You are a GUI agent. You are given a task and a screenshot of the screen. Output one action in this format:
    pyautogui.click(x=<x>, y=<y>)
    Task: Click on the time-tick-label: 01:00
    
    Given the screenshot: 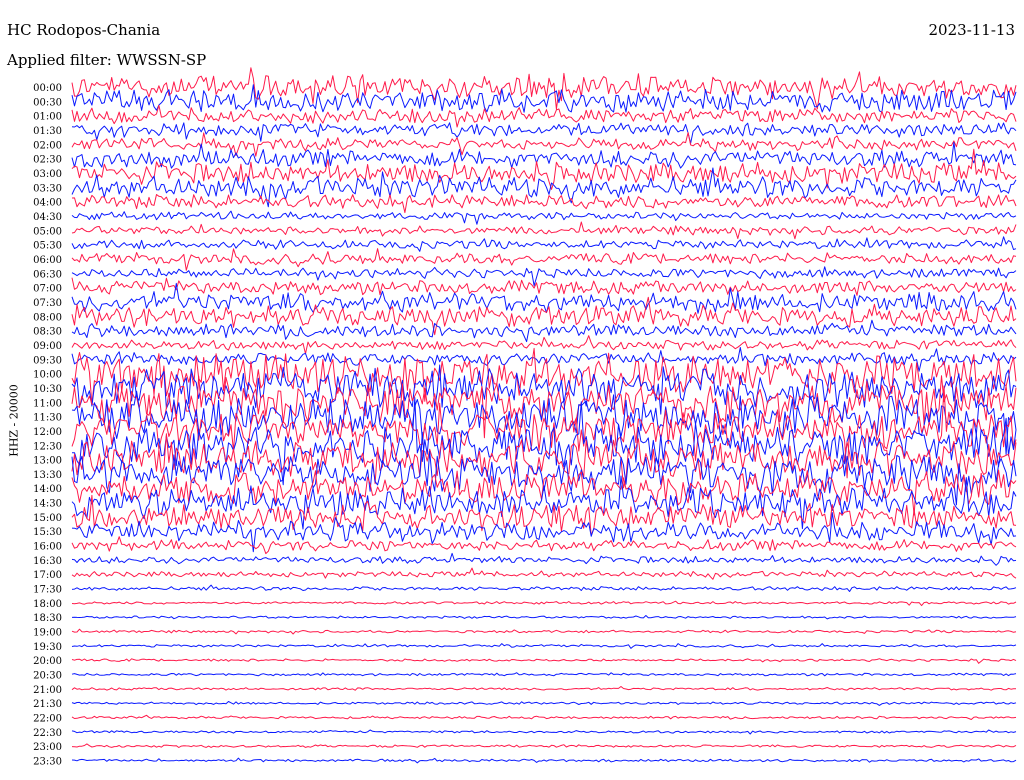 What is the action you would take?
    pyautogui.click(x=47, y=117)
    